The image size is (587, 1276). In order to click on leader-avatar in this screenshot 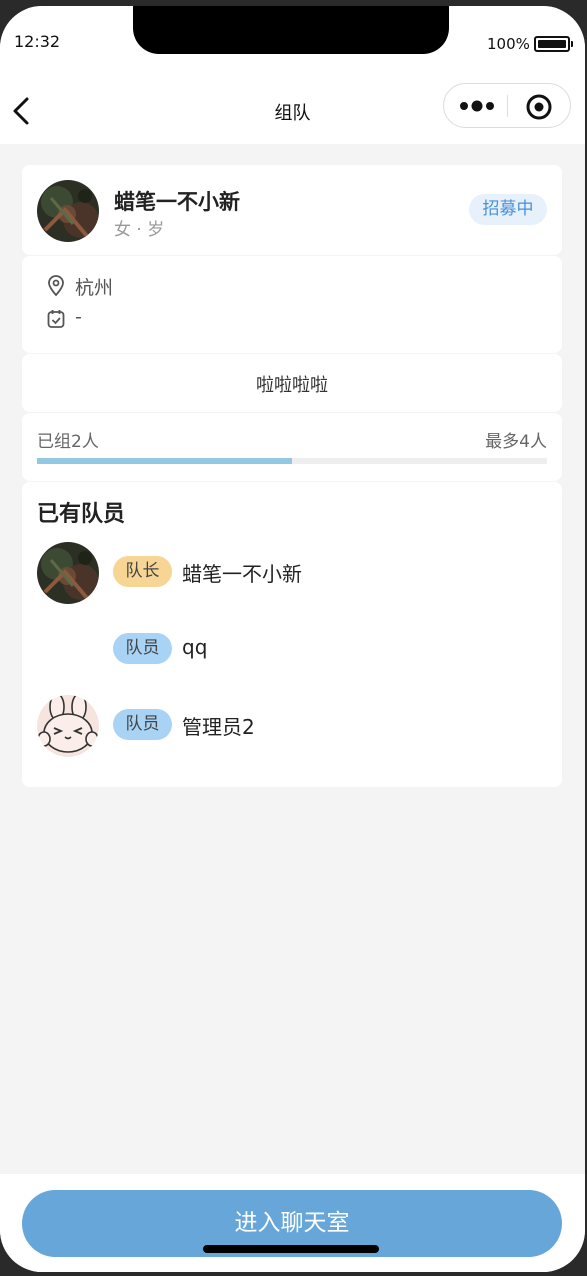, I will do `click(68, 211)`.